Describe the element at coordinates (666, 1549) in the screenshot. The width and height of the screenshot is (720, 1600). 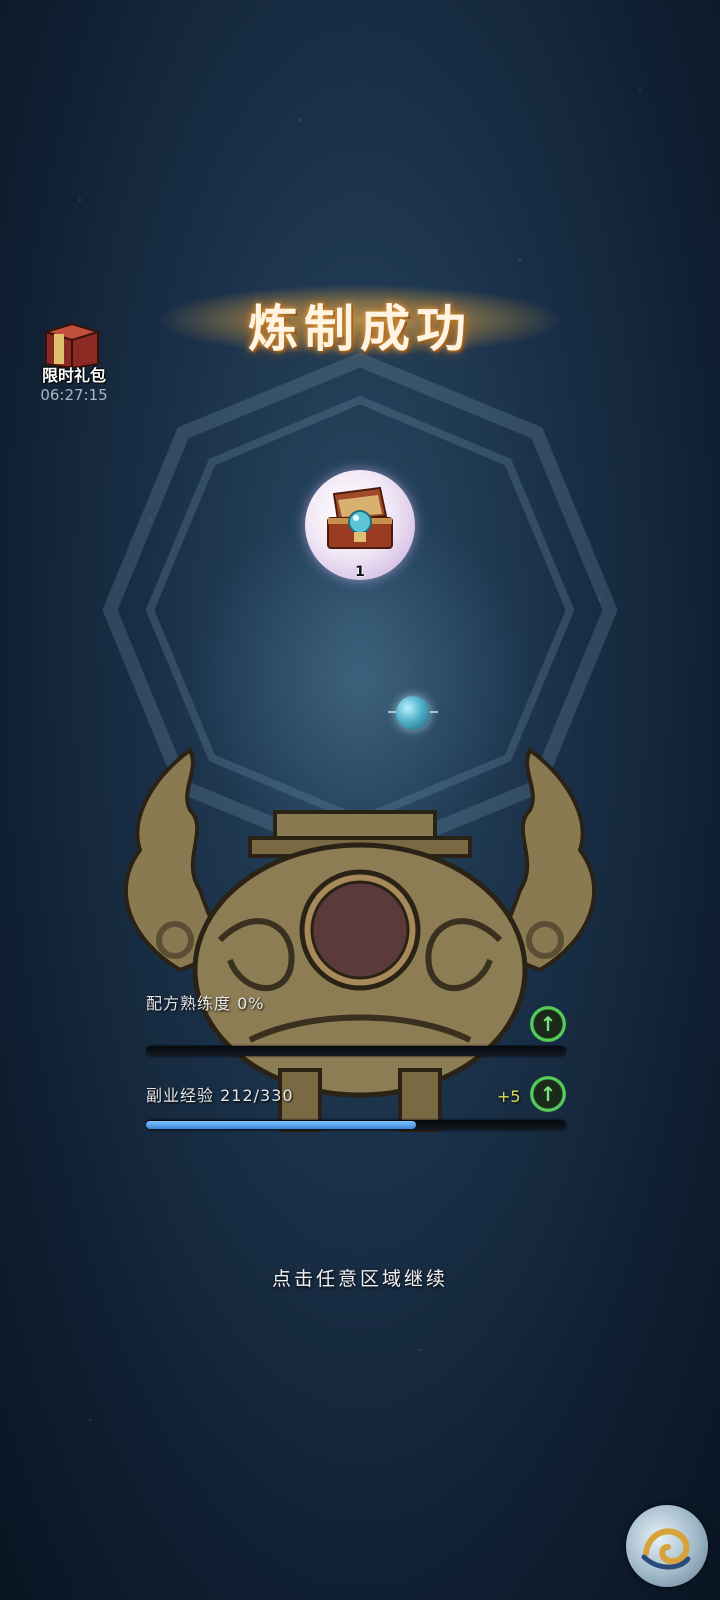
I see `swirl-emblem-icon` at that location.